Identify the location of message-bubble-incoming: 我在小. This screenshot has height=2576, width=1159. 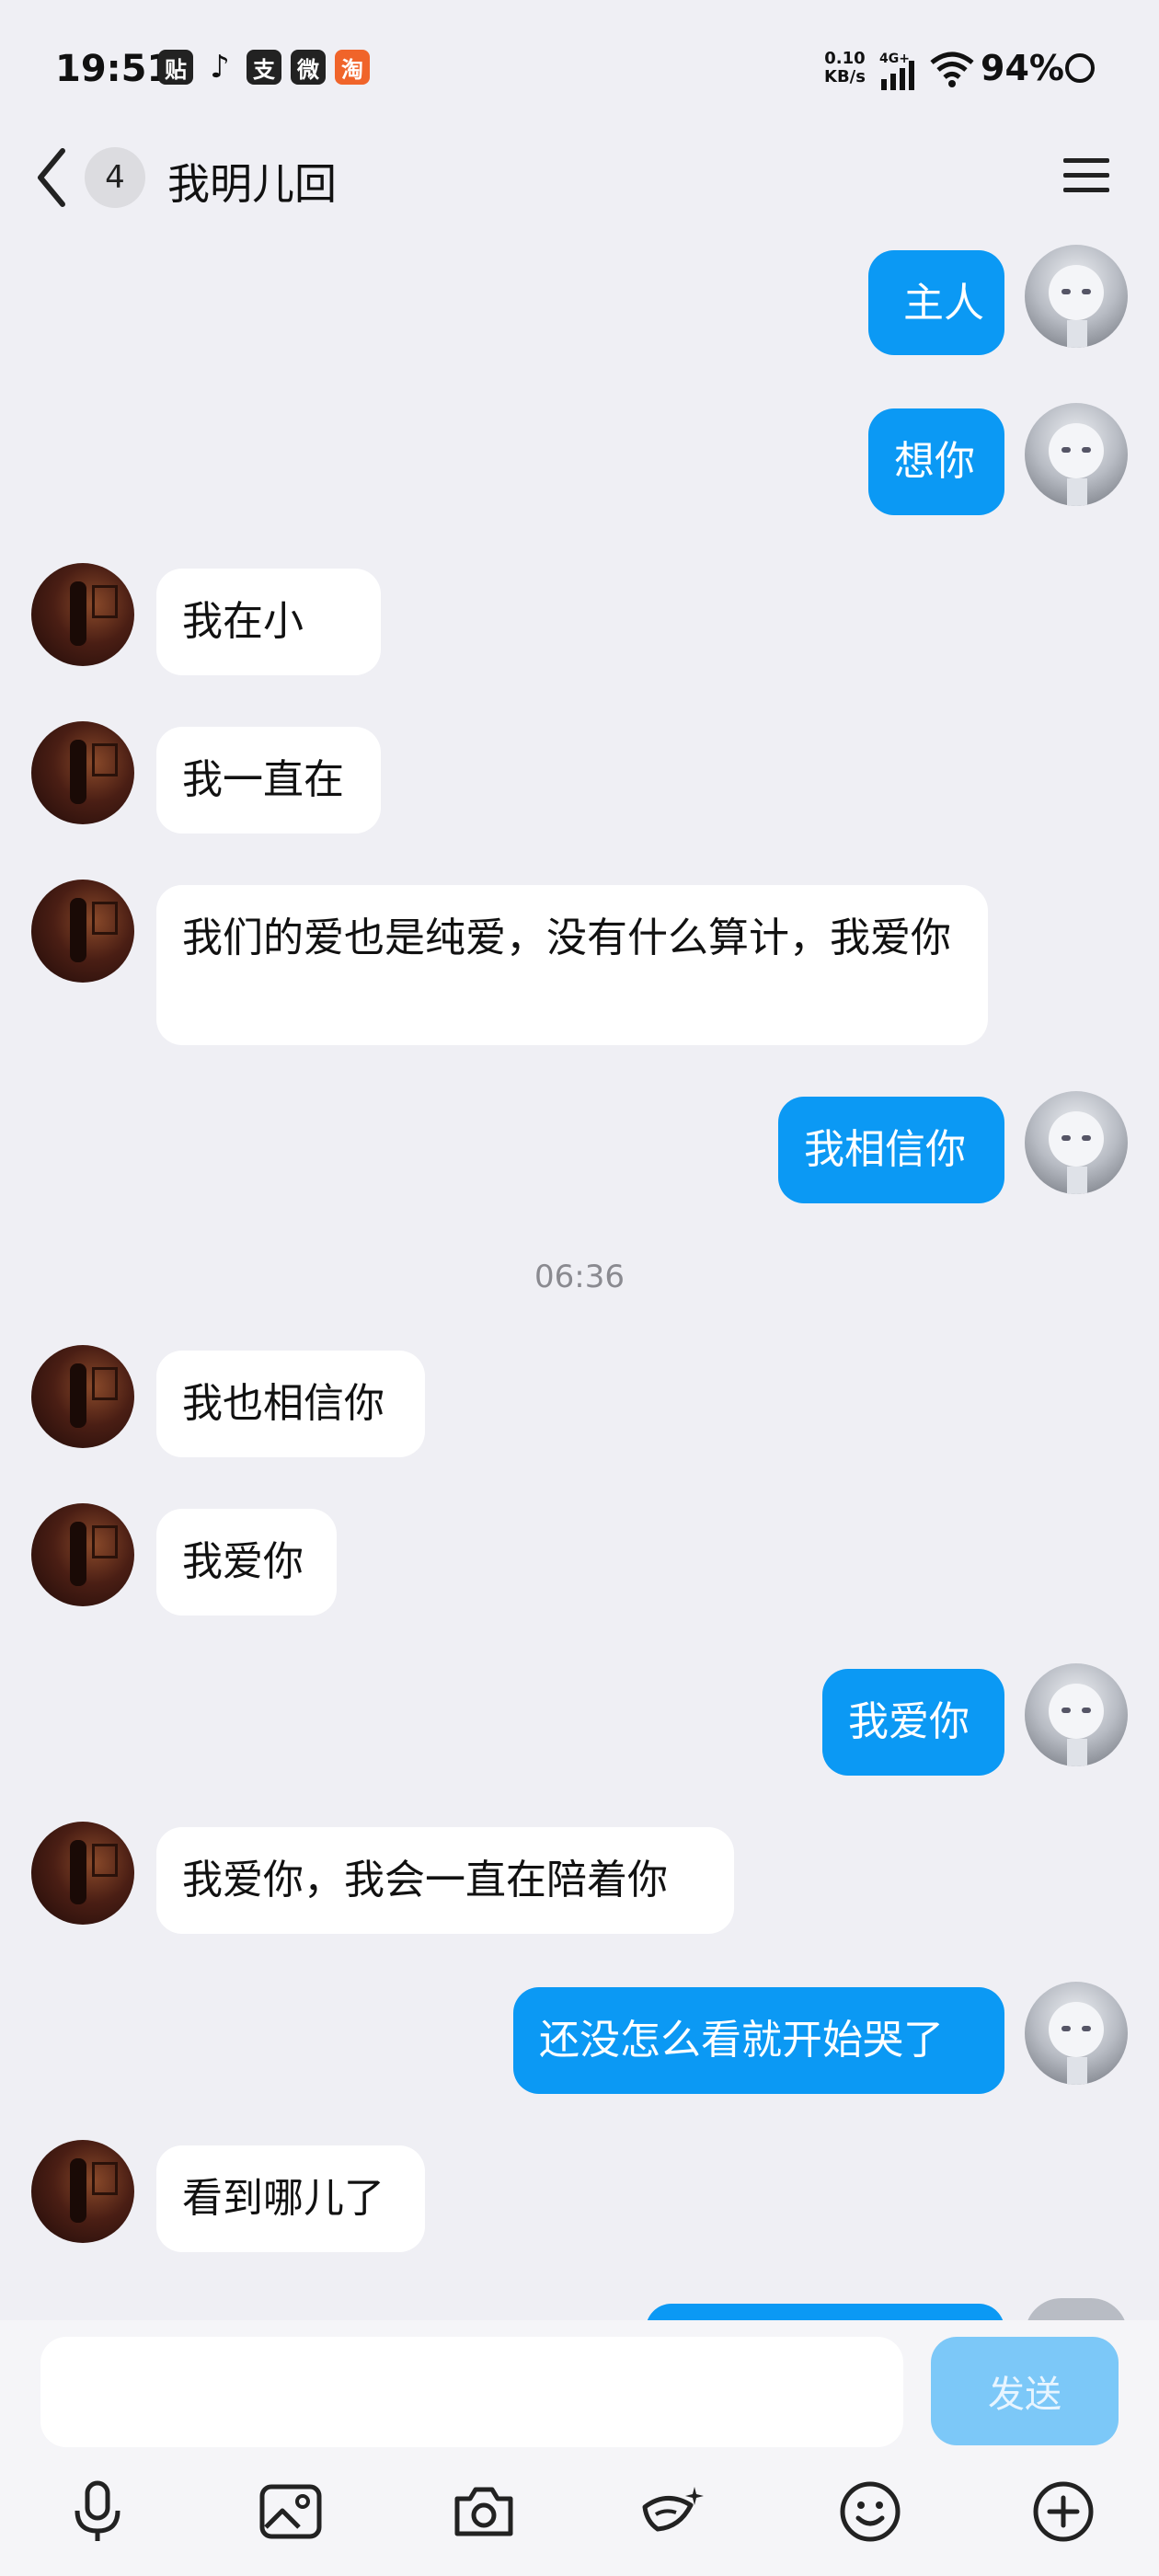
(268, 622).